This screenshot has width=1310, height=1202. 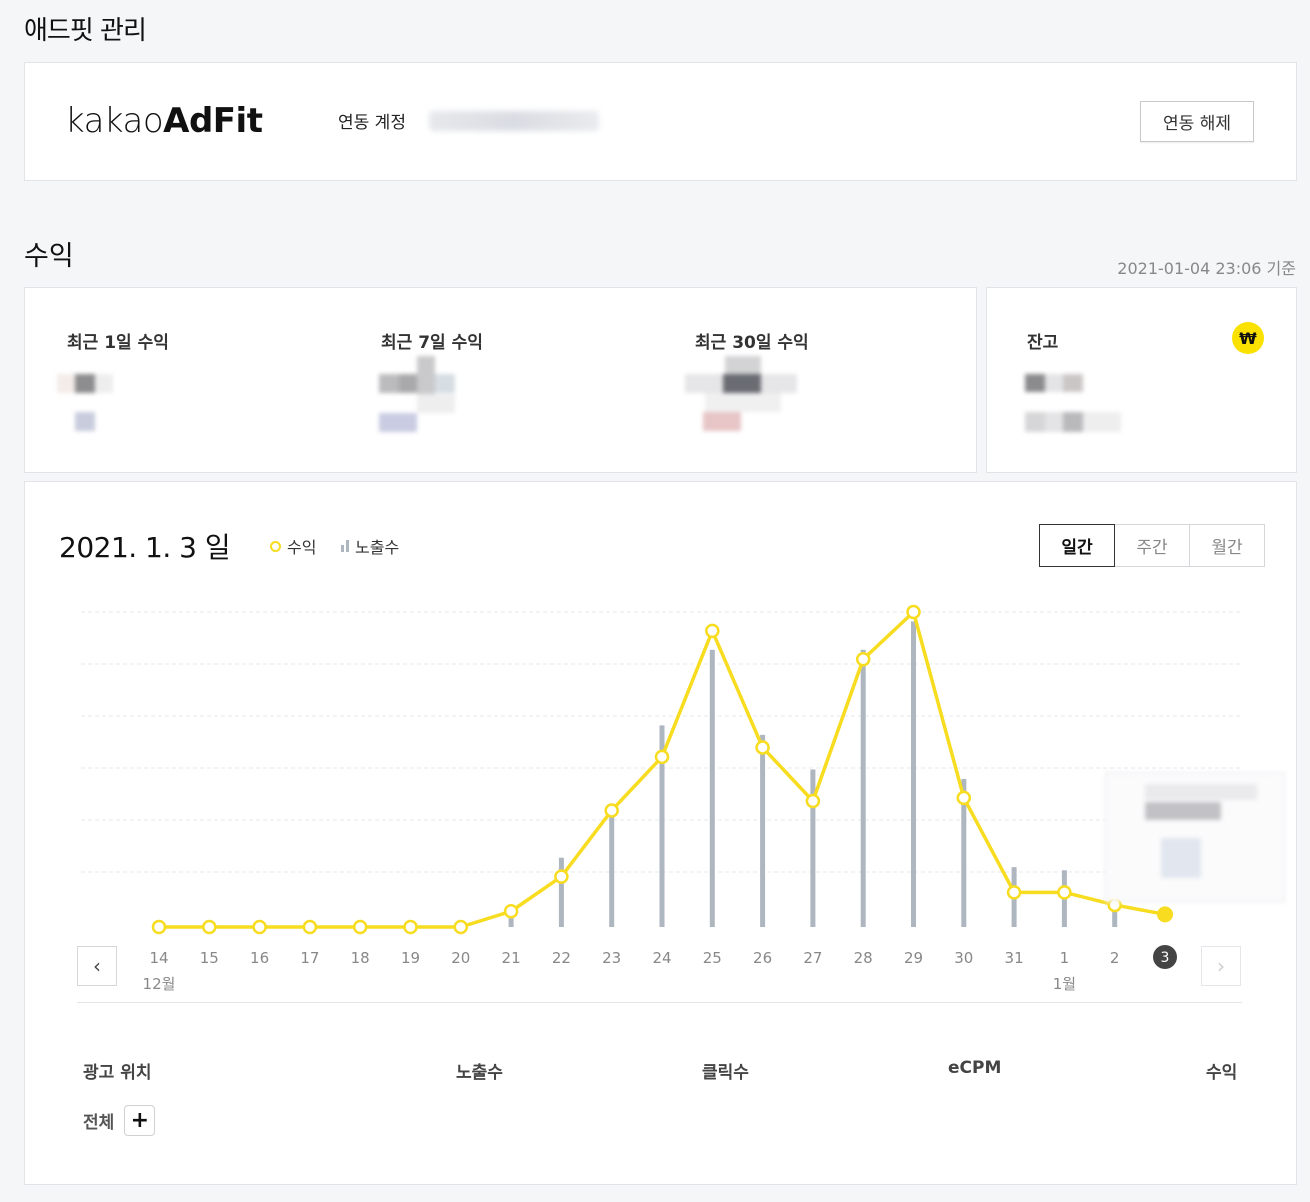 I want to click on page-title: 애드핏 관리, so click(x=85, y=31).